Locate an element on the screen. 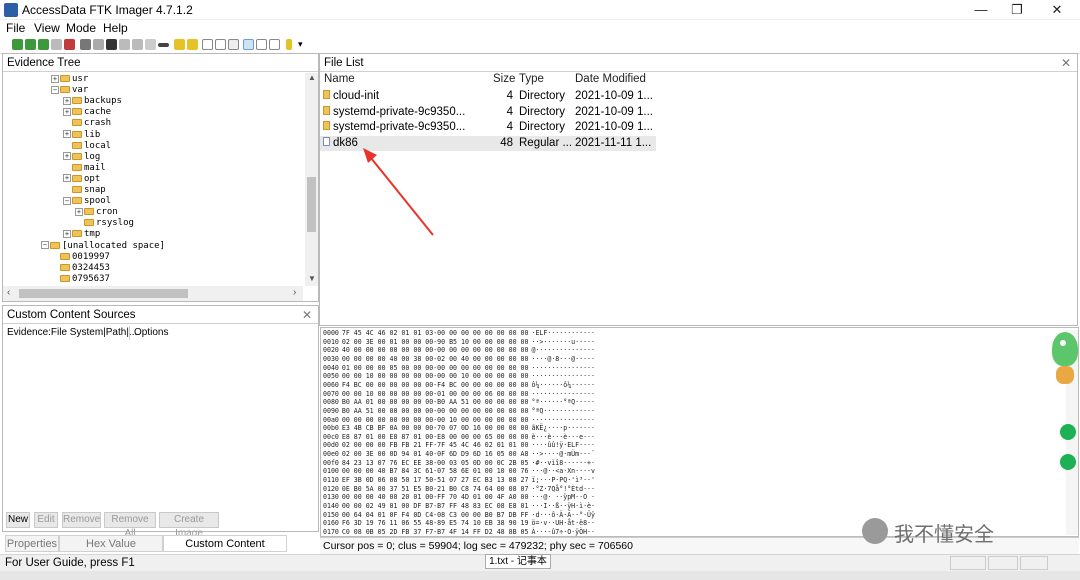  tree-item: snap is located at coordinates (84, 190).